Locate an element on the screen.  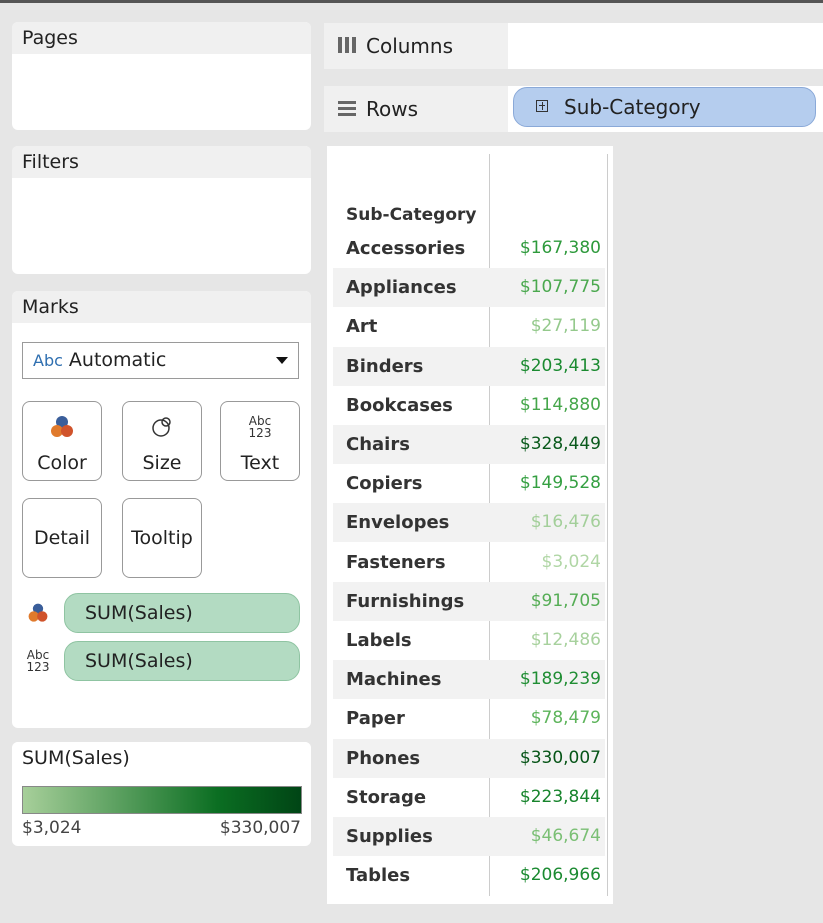
sub-category-cell: Furnishings is located at coordinates (405, 601).